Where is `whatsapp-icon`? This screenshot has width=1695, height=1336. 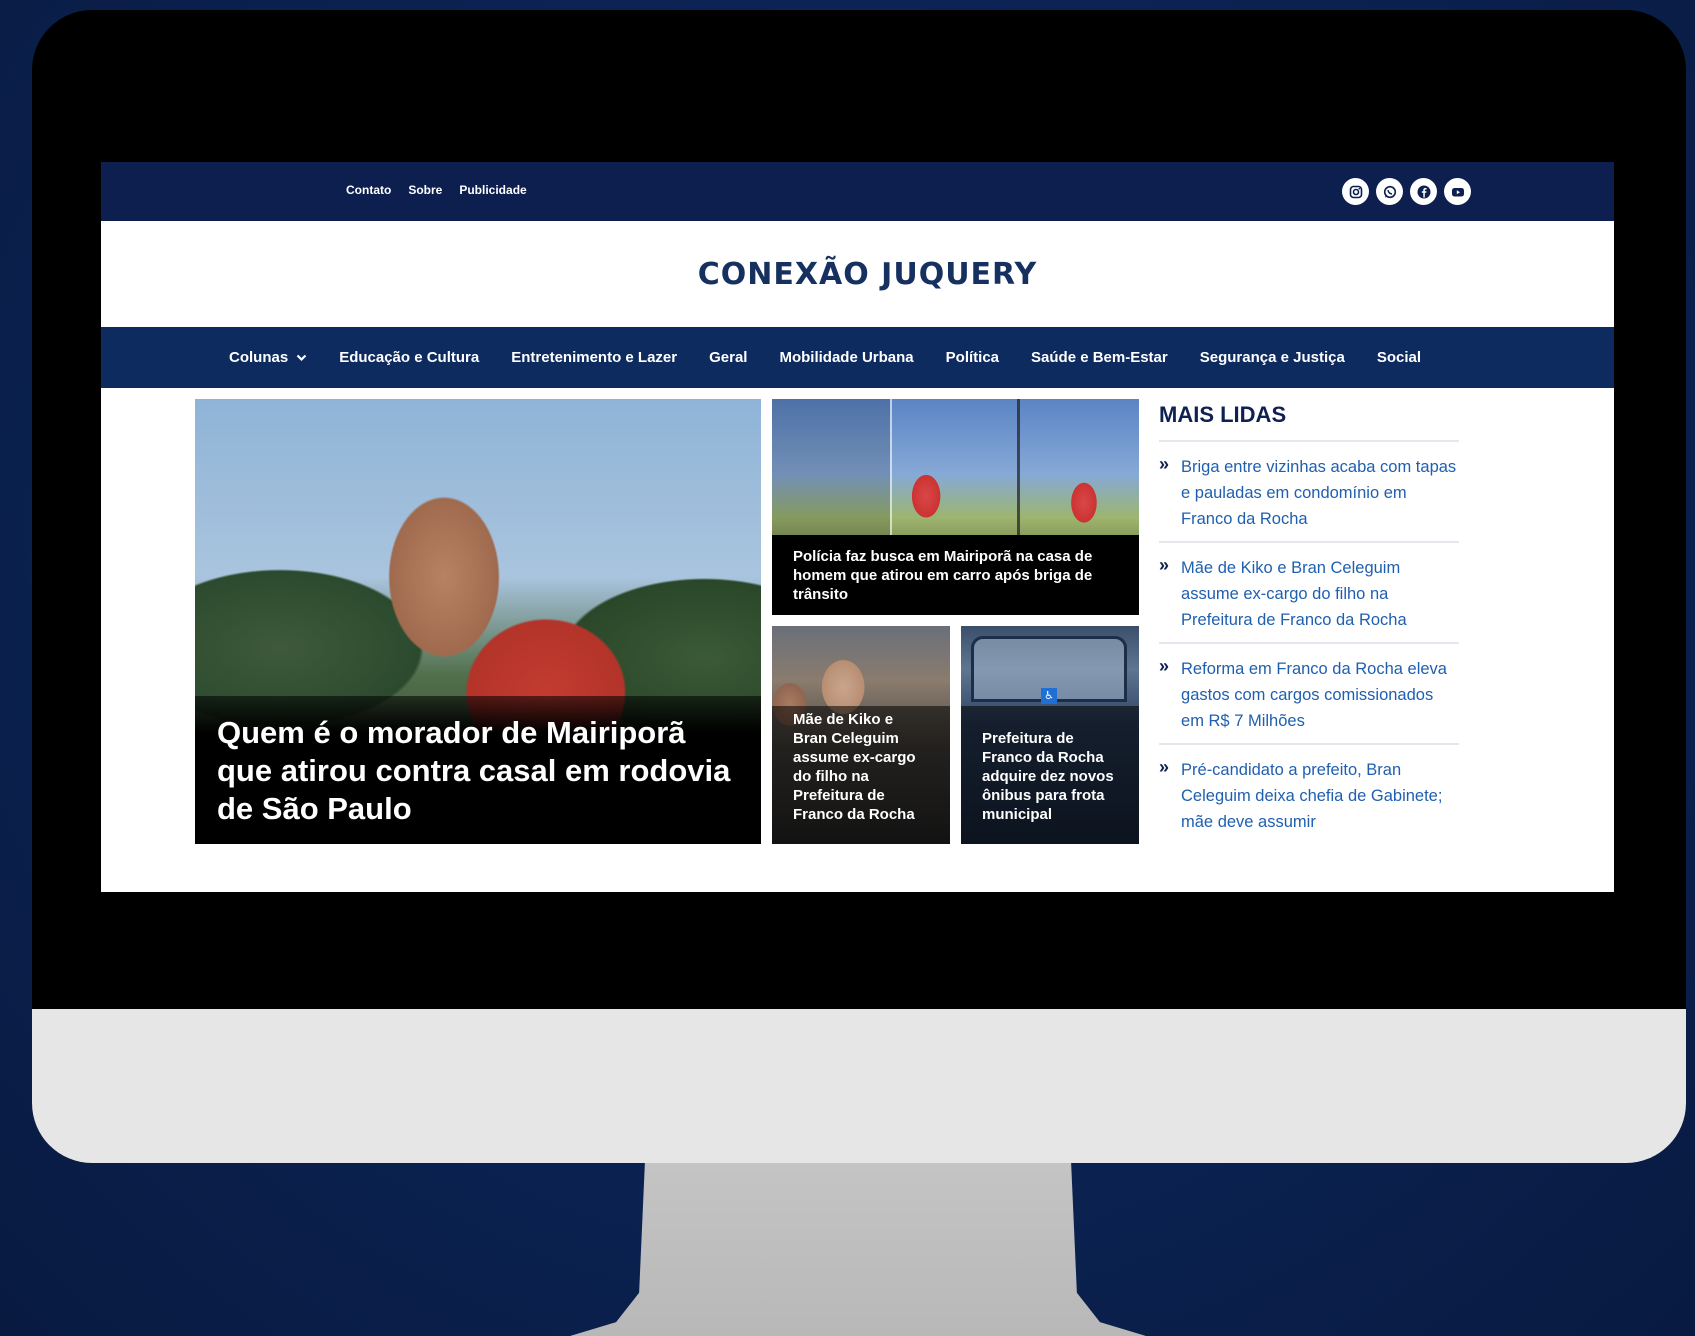 whatsapp-icon is located at coordinates (1389, 191).